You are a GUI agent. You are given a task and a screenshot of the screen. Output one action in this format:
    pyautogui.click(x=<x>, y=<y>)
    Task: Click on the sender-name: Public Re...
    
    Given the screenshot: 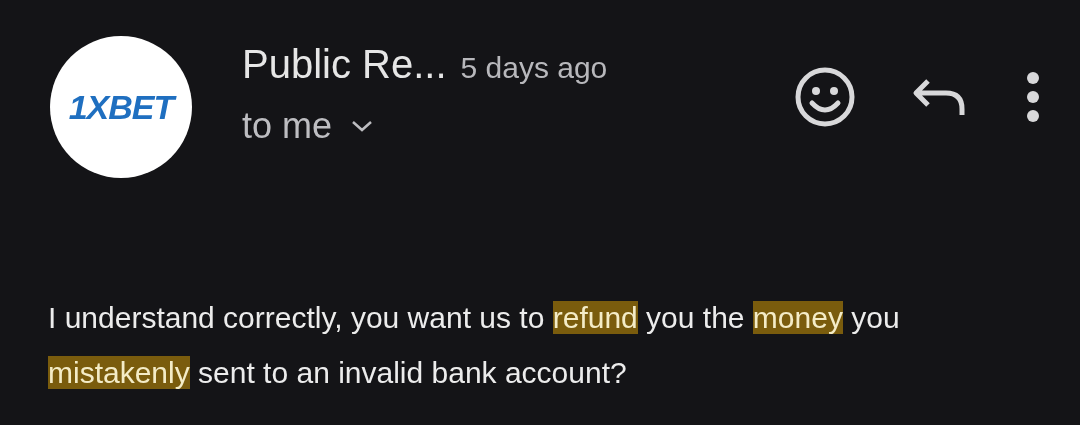 What is the action you would take?
    pyautogui.click(x=344, y=64)
    